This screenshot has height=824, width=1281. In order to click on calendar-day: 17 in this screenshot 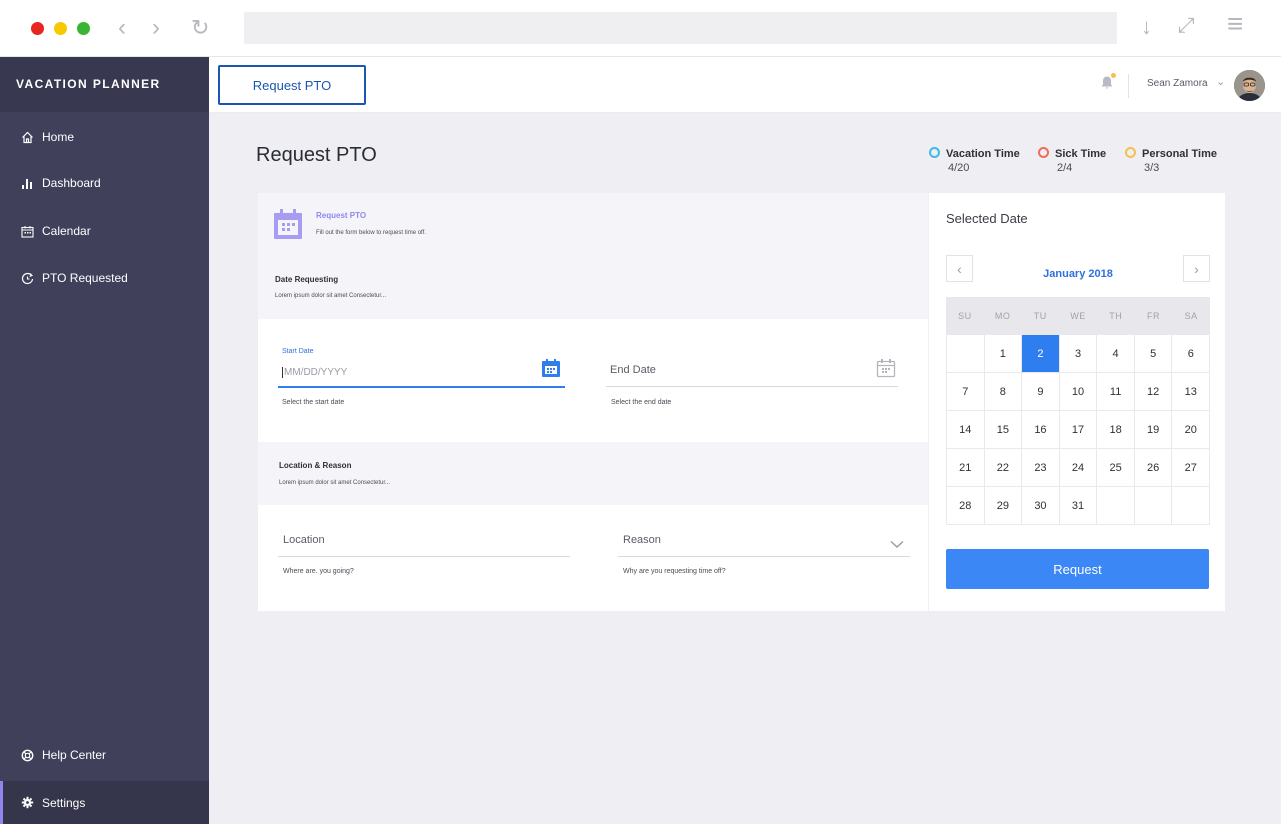, I will do `click(1078, 430)`.